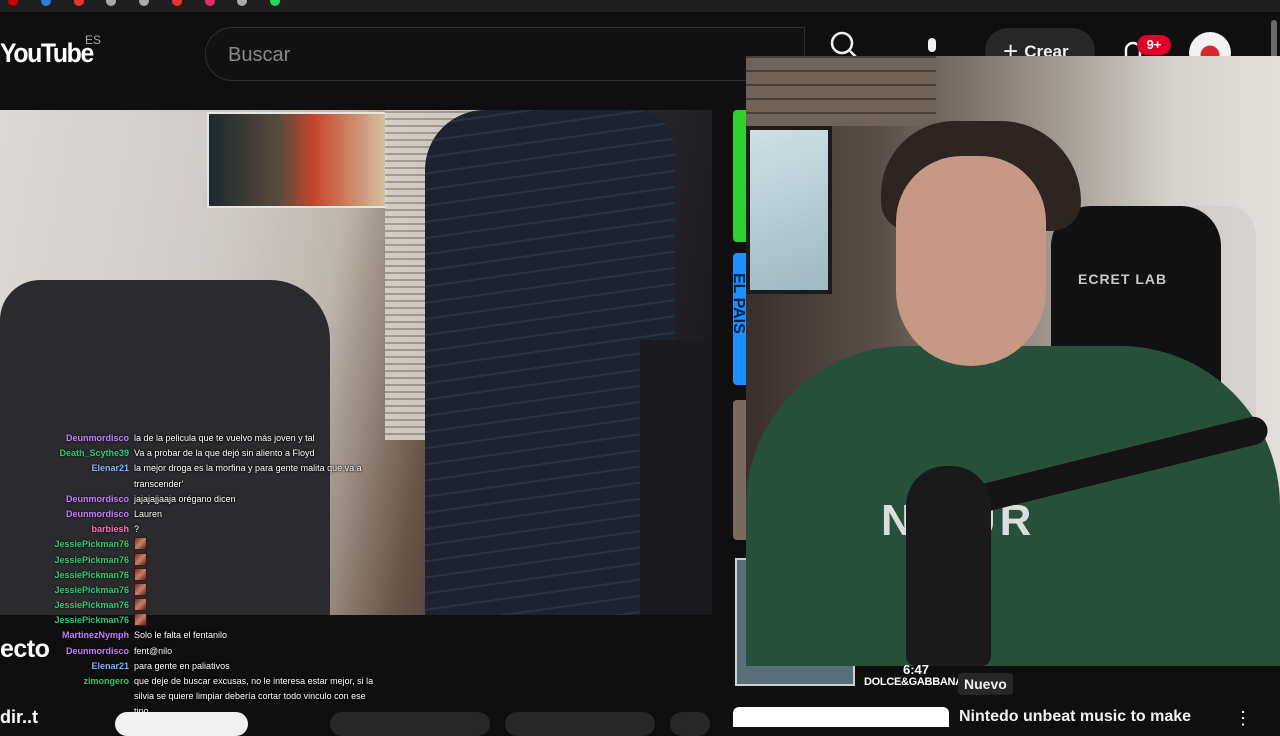 The height and width of the screenshot is (736, 1280). Describe the element at coordinates (789, 210) in the screenshot. I see `background-monitor` at that location.